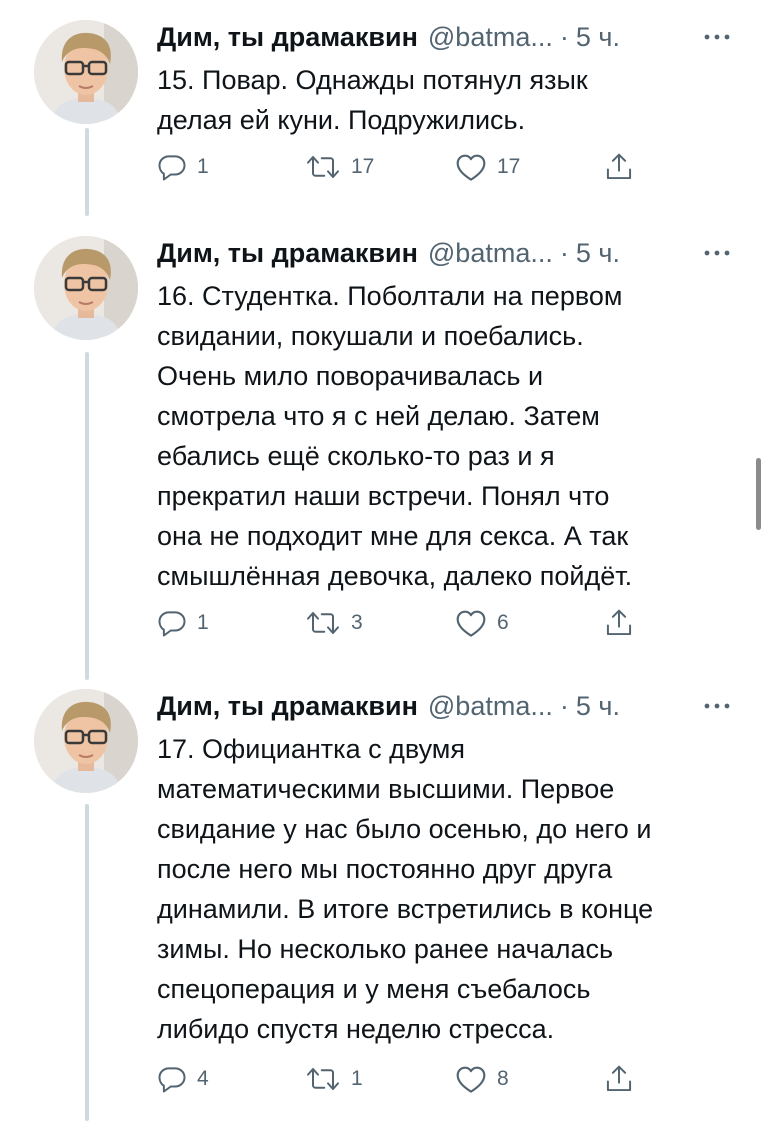  I want to click on reply-count: 4, so click(203, 1078).